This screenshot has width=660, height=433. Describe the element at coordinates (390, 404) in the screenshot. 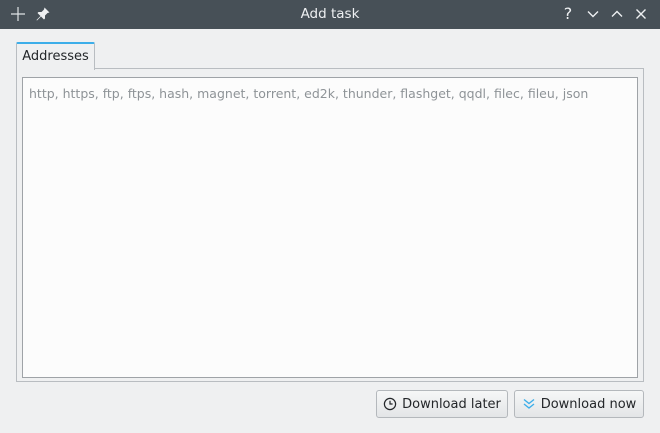

I see `clock-icon` at that location.